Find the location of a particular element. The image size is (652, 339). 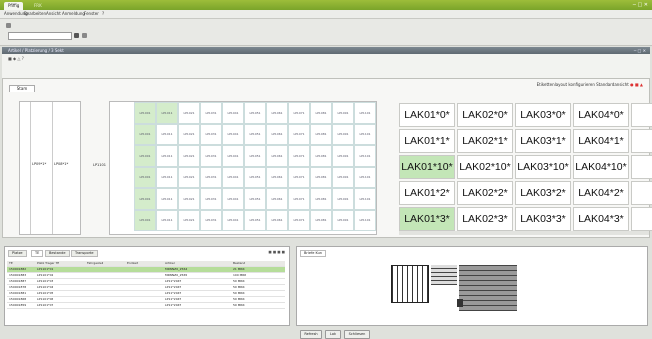

refresh-icon is located at coordinates (84, 35).